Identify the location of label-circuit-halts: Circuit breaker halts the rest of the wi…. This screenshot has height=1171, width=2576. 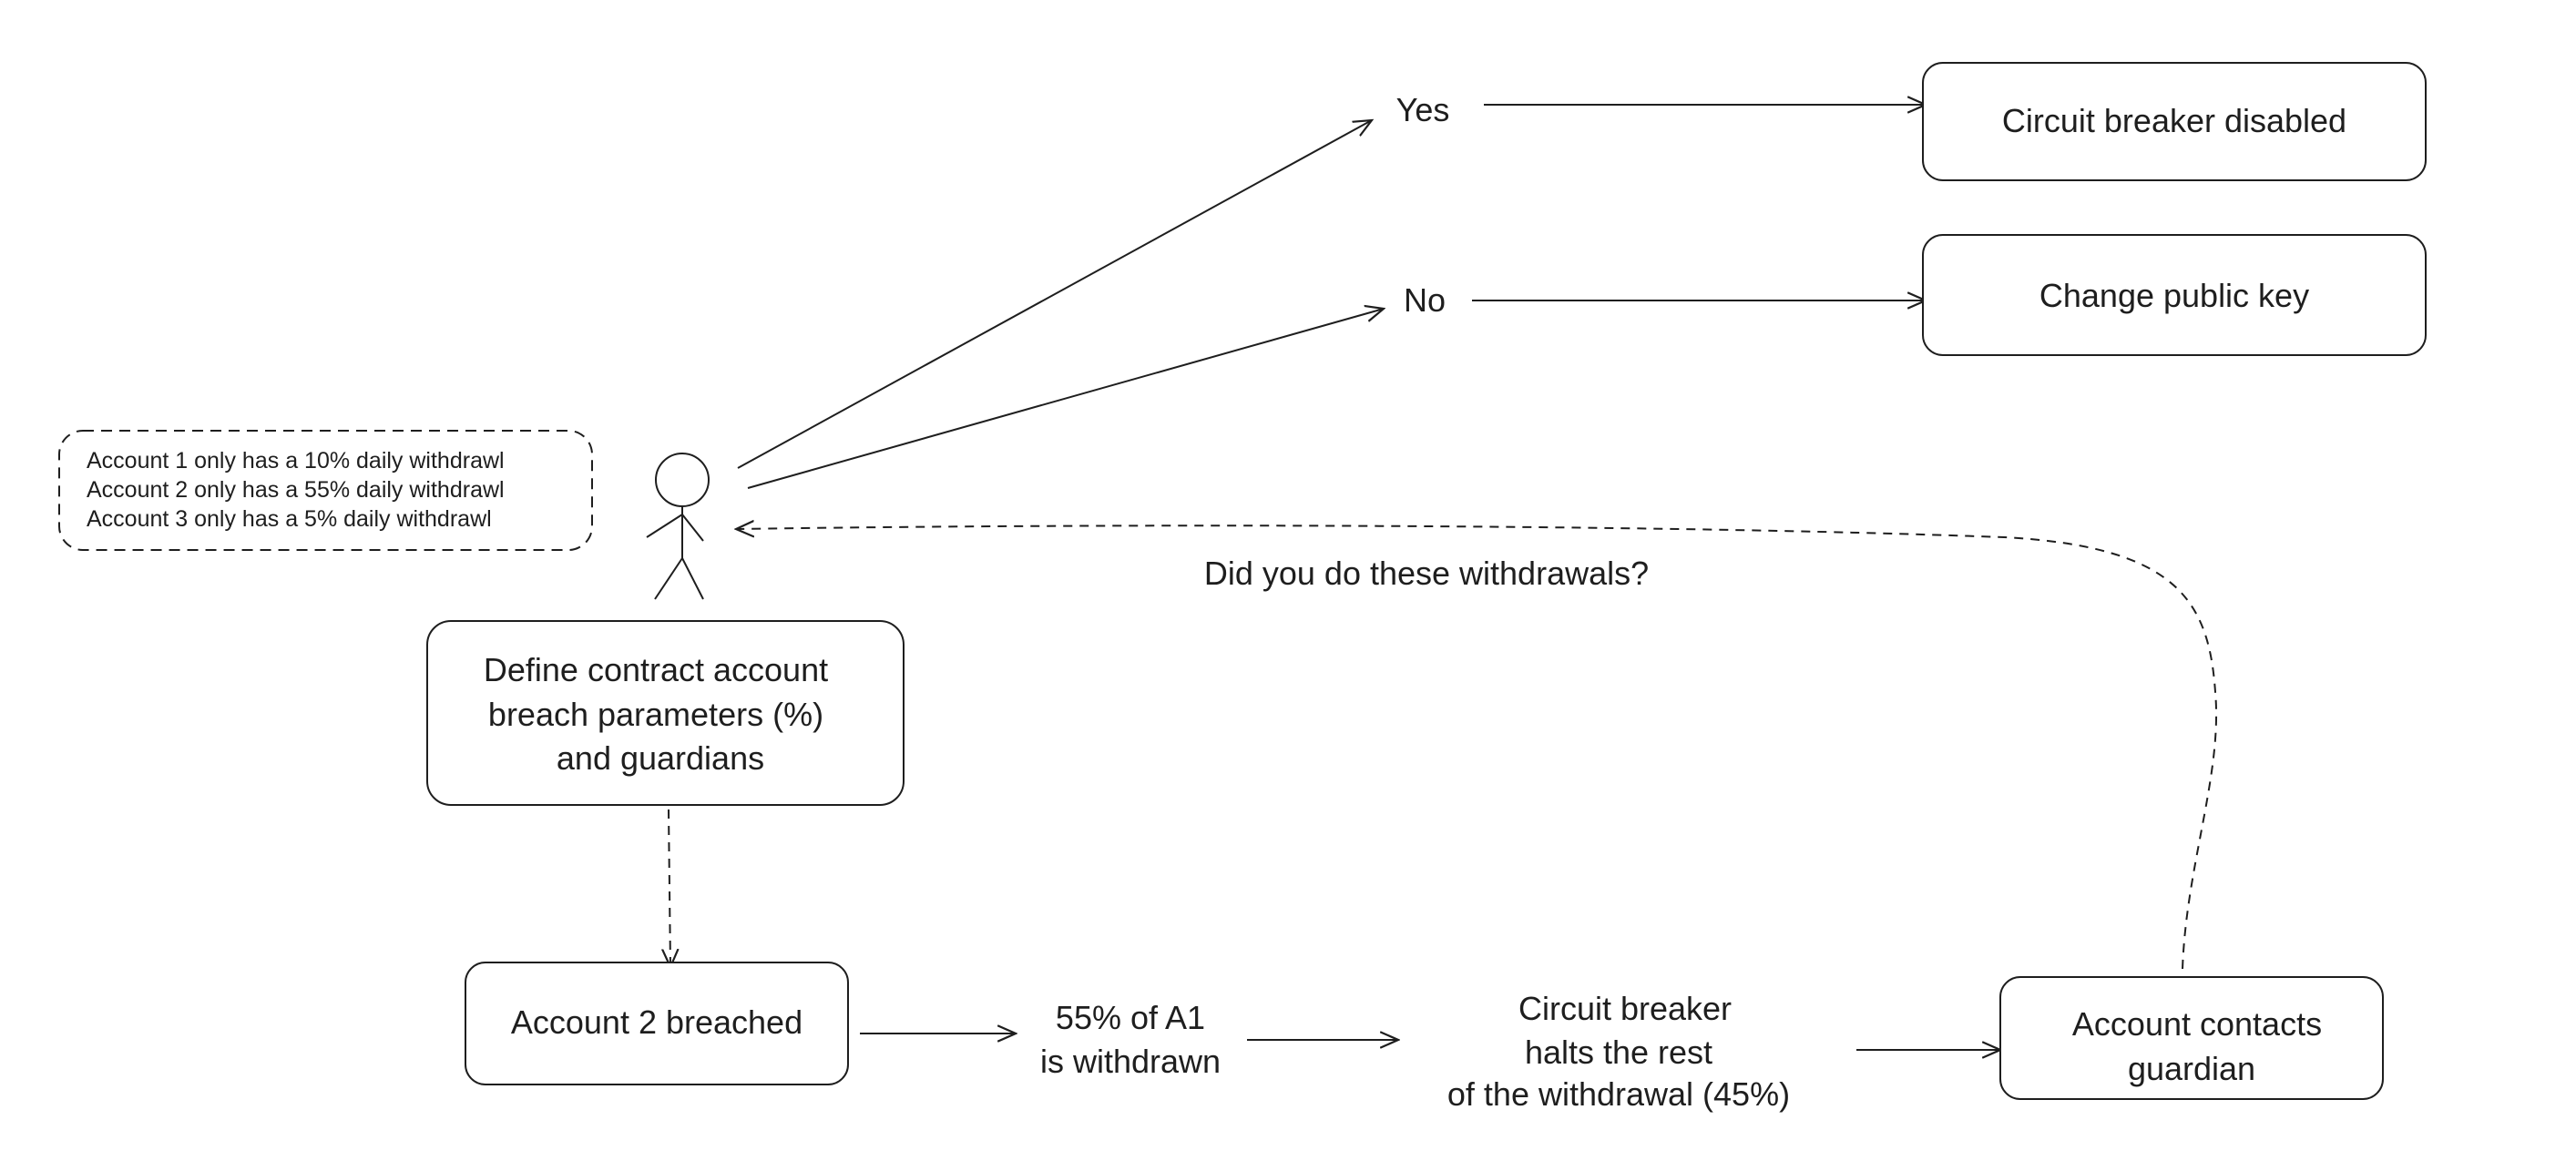
(1618, 1051).